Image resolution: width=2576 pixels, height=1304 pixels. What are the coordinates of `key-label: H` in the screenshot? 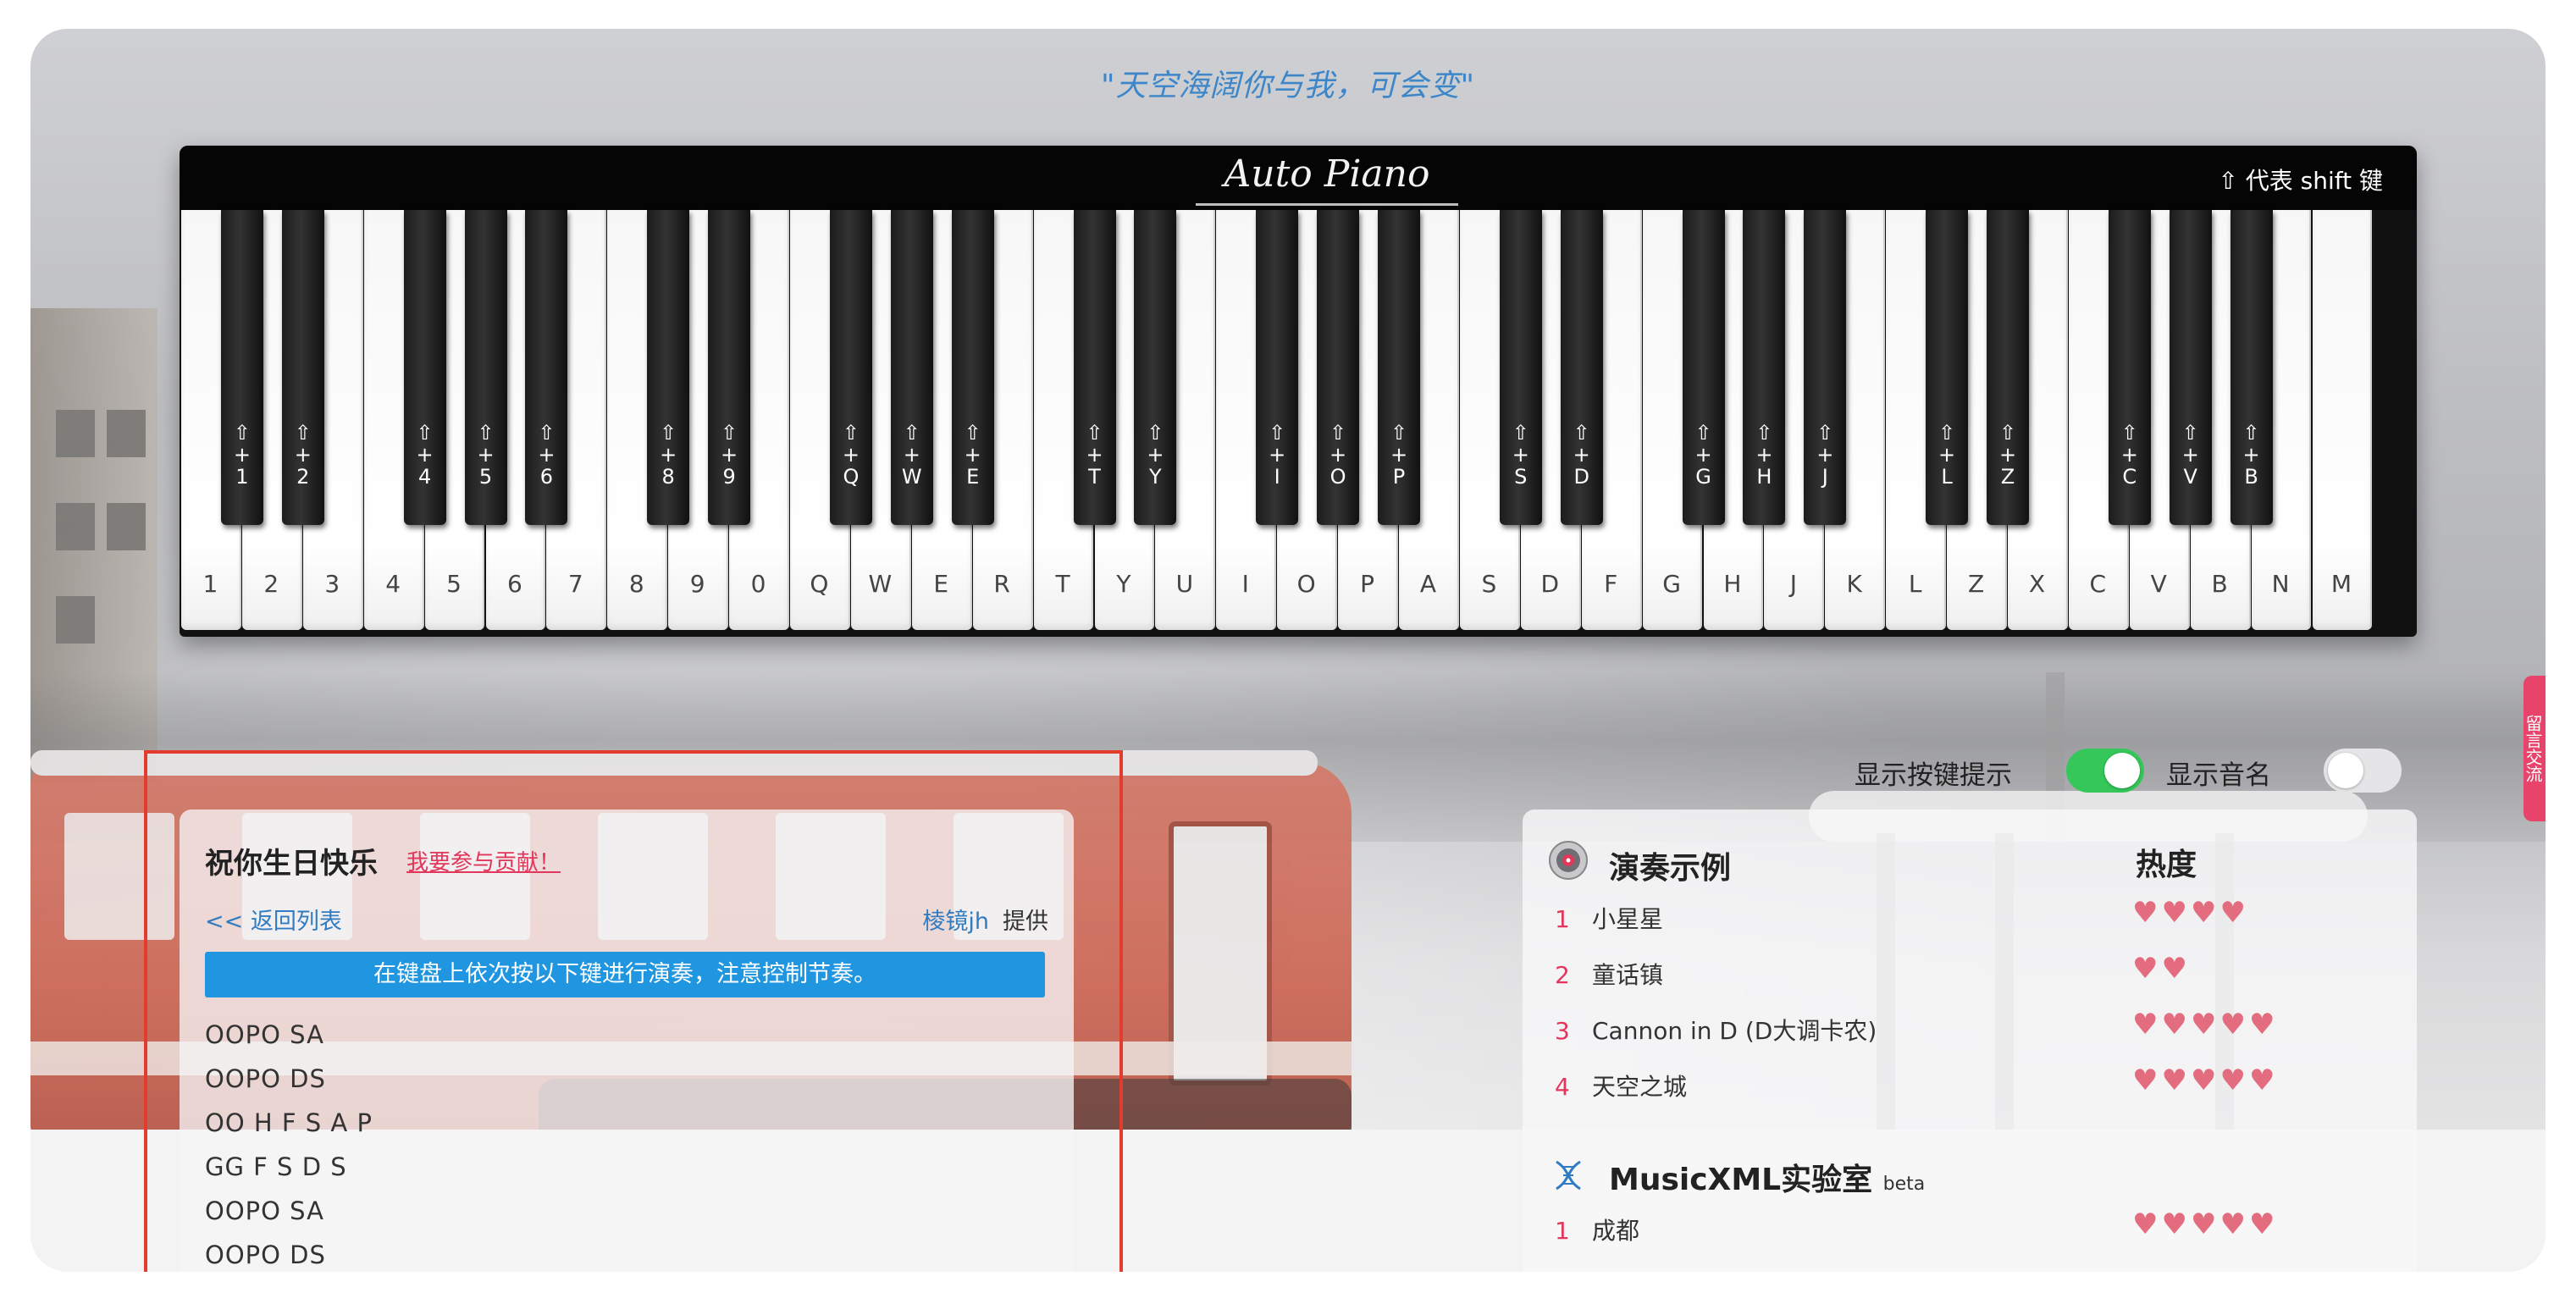 It's located at (1732, 584).